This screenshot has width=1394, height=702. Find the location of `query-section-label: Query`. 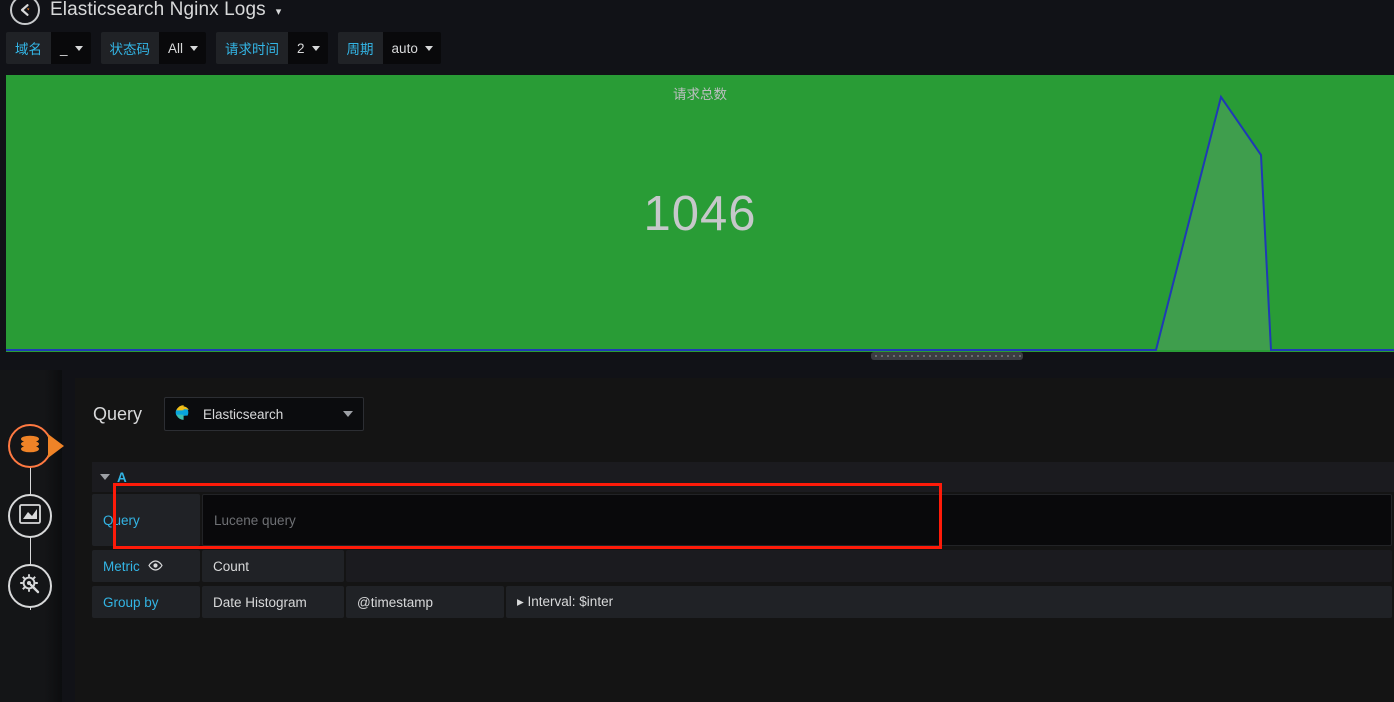

query-section-label: Query is located at coordinates (118, 413).